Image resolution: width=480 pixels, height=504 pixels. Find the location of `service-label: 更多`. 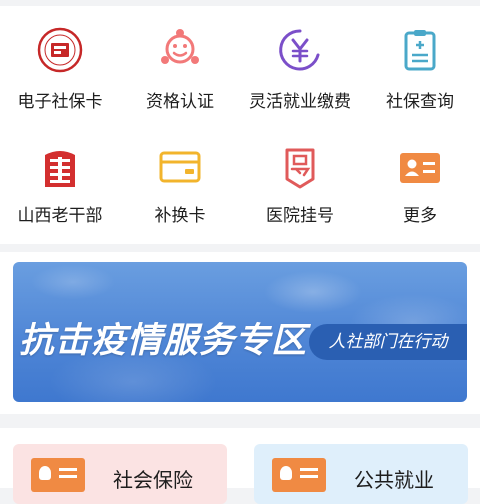

service-label: 更多 is located at coordinates (420, 216).